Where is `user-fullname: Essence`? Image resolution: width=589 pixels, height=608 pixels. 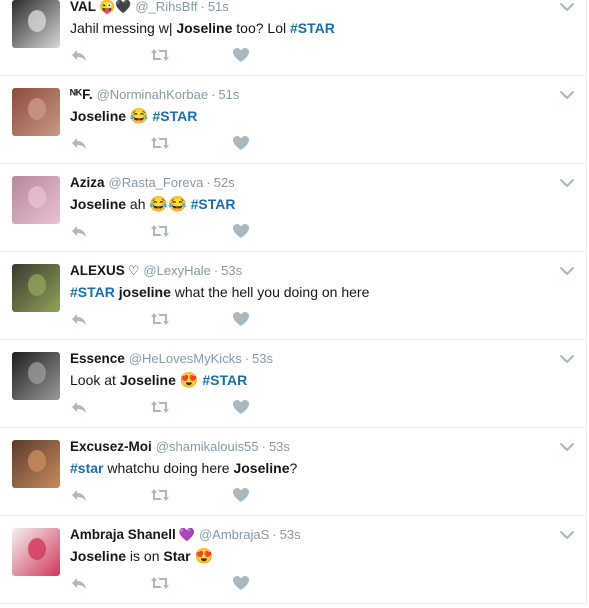
user-fullname: Essence is located at coordinates (97, 358).